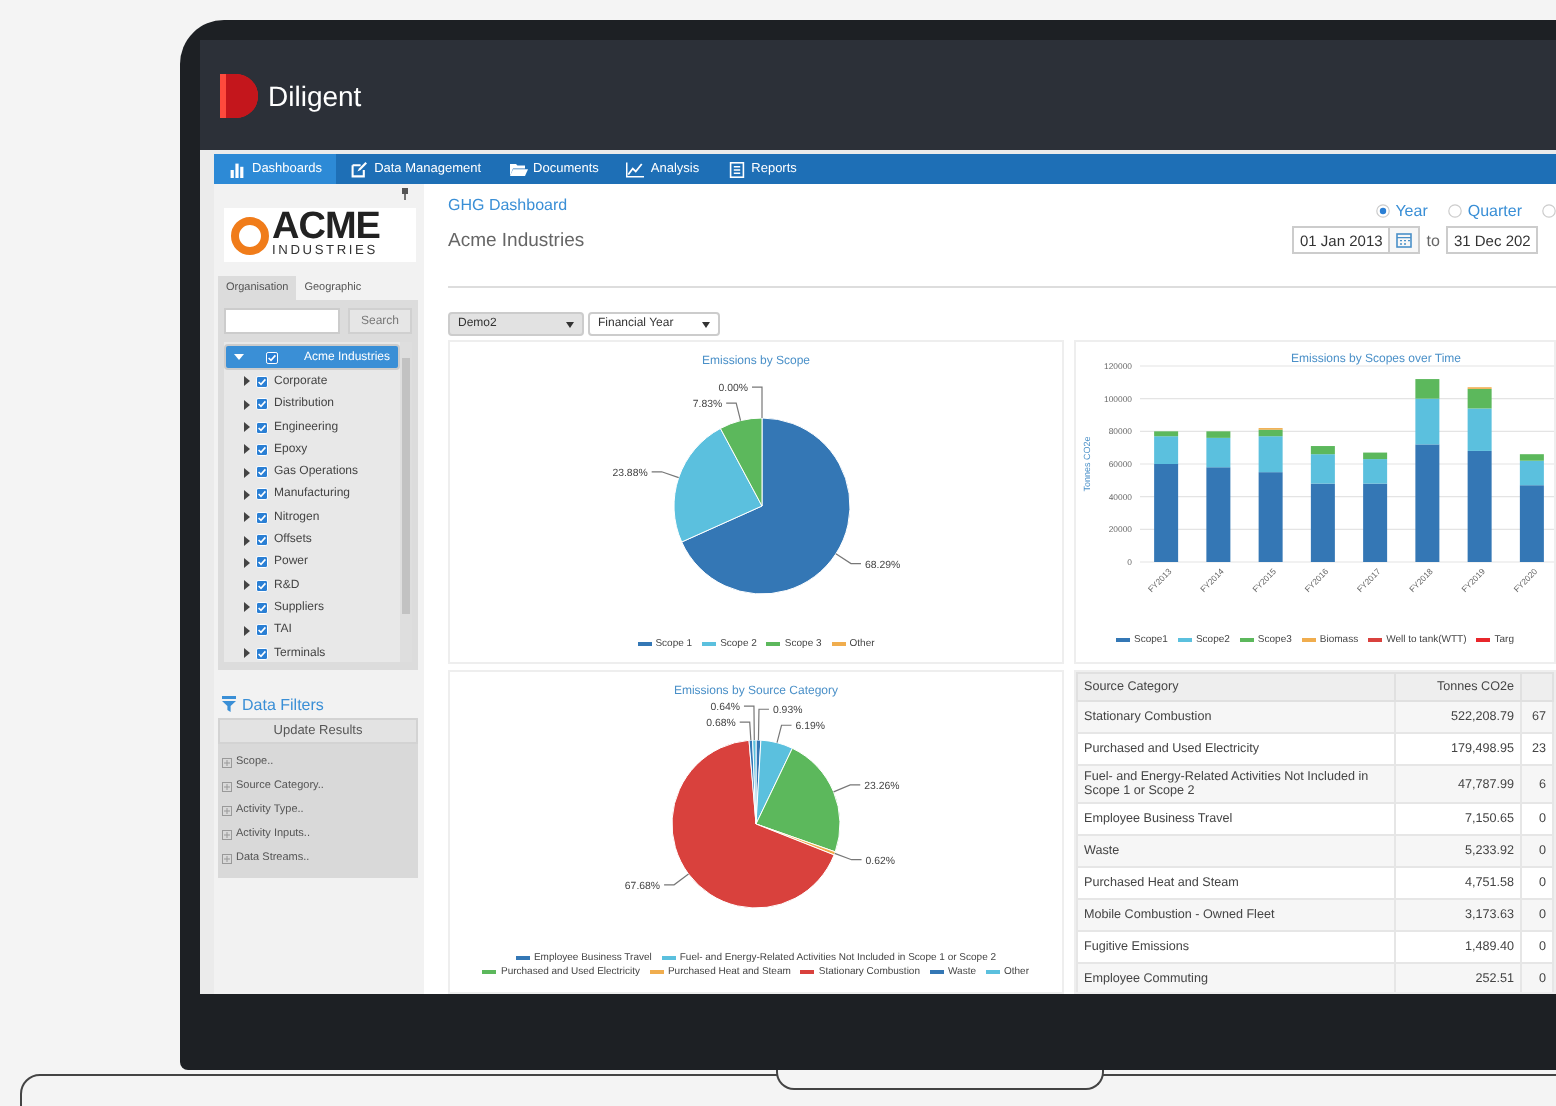  Describe the element at coordinates (315, 95) in the screenshot. I see `brand-name: Diligent` at that location.